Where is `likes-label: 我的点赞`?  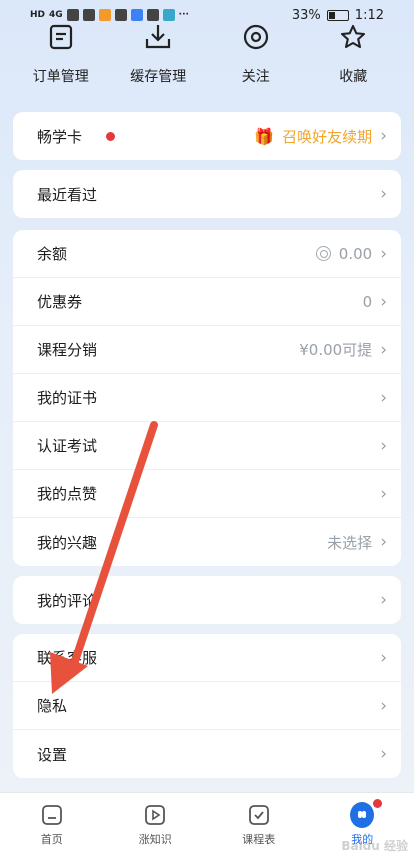
likes-label: 我的点赞 is located at coordinates (67, 494).